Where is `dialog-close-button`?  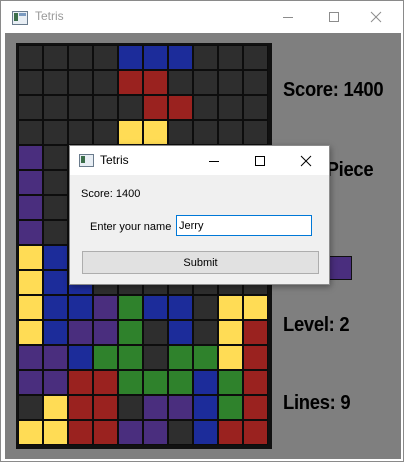
dialog-close-button is located at coordinates (306, 160).